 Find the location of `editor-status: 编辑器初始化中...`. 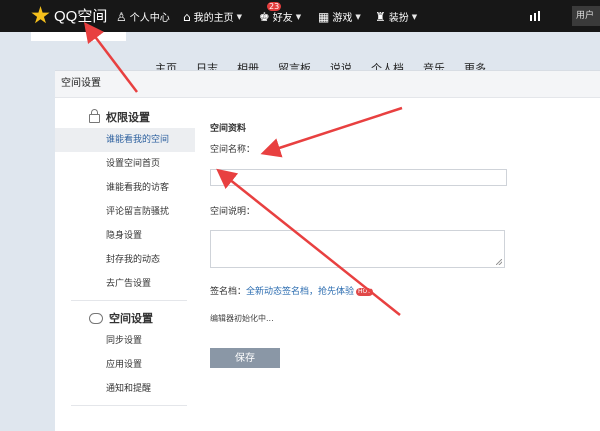

editor-status: 编辑器初始化中... is located at coordinates (242, 318).